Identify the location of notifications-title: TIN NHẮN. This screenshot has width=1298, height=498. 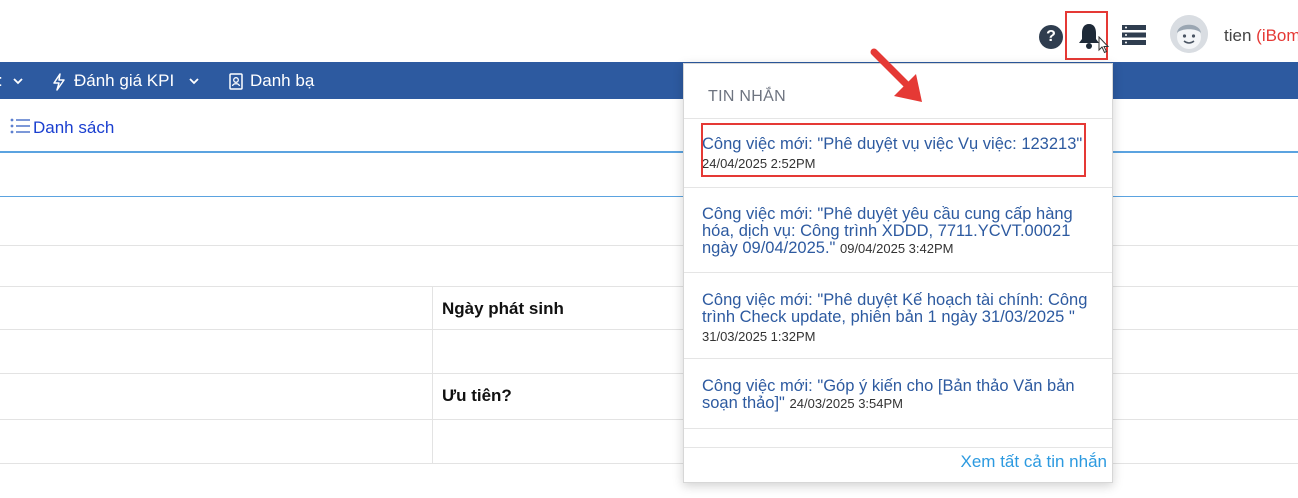
(747, 96).